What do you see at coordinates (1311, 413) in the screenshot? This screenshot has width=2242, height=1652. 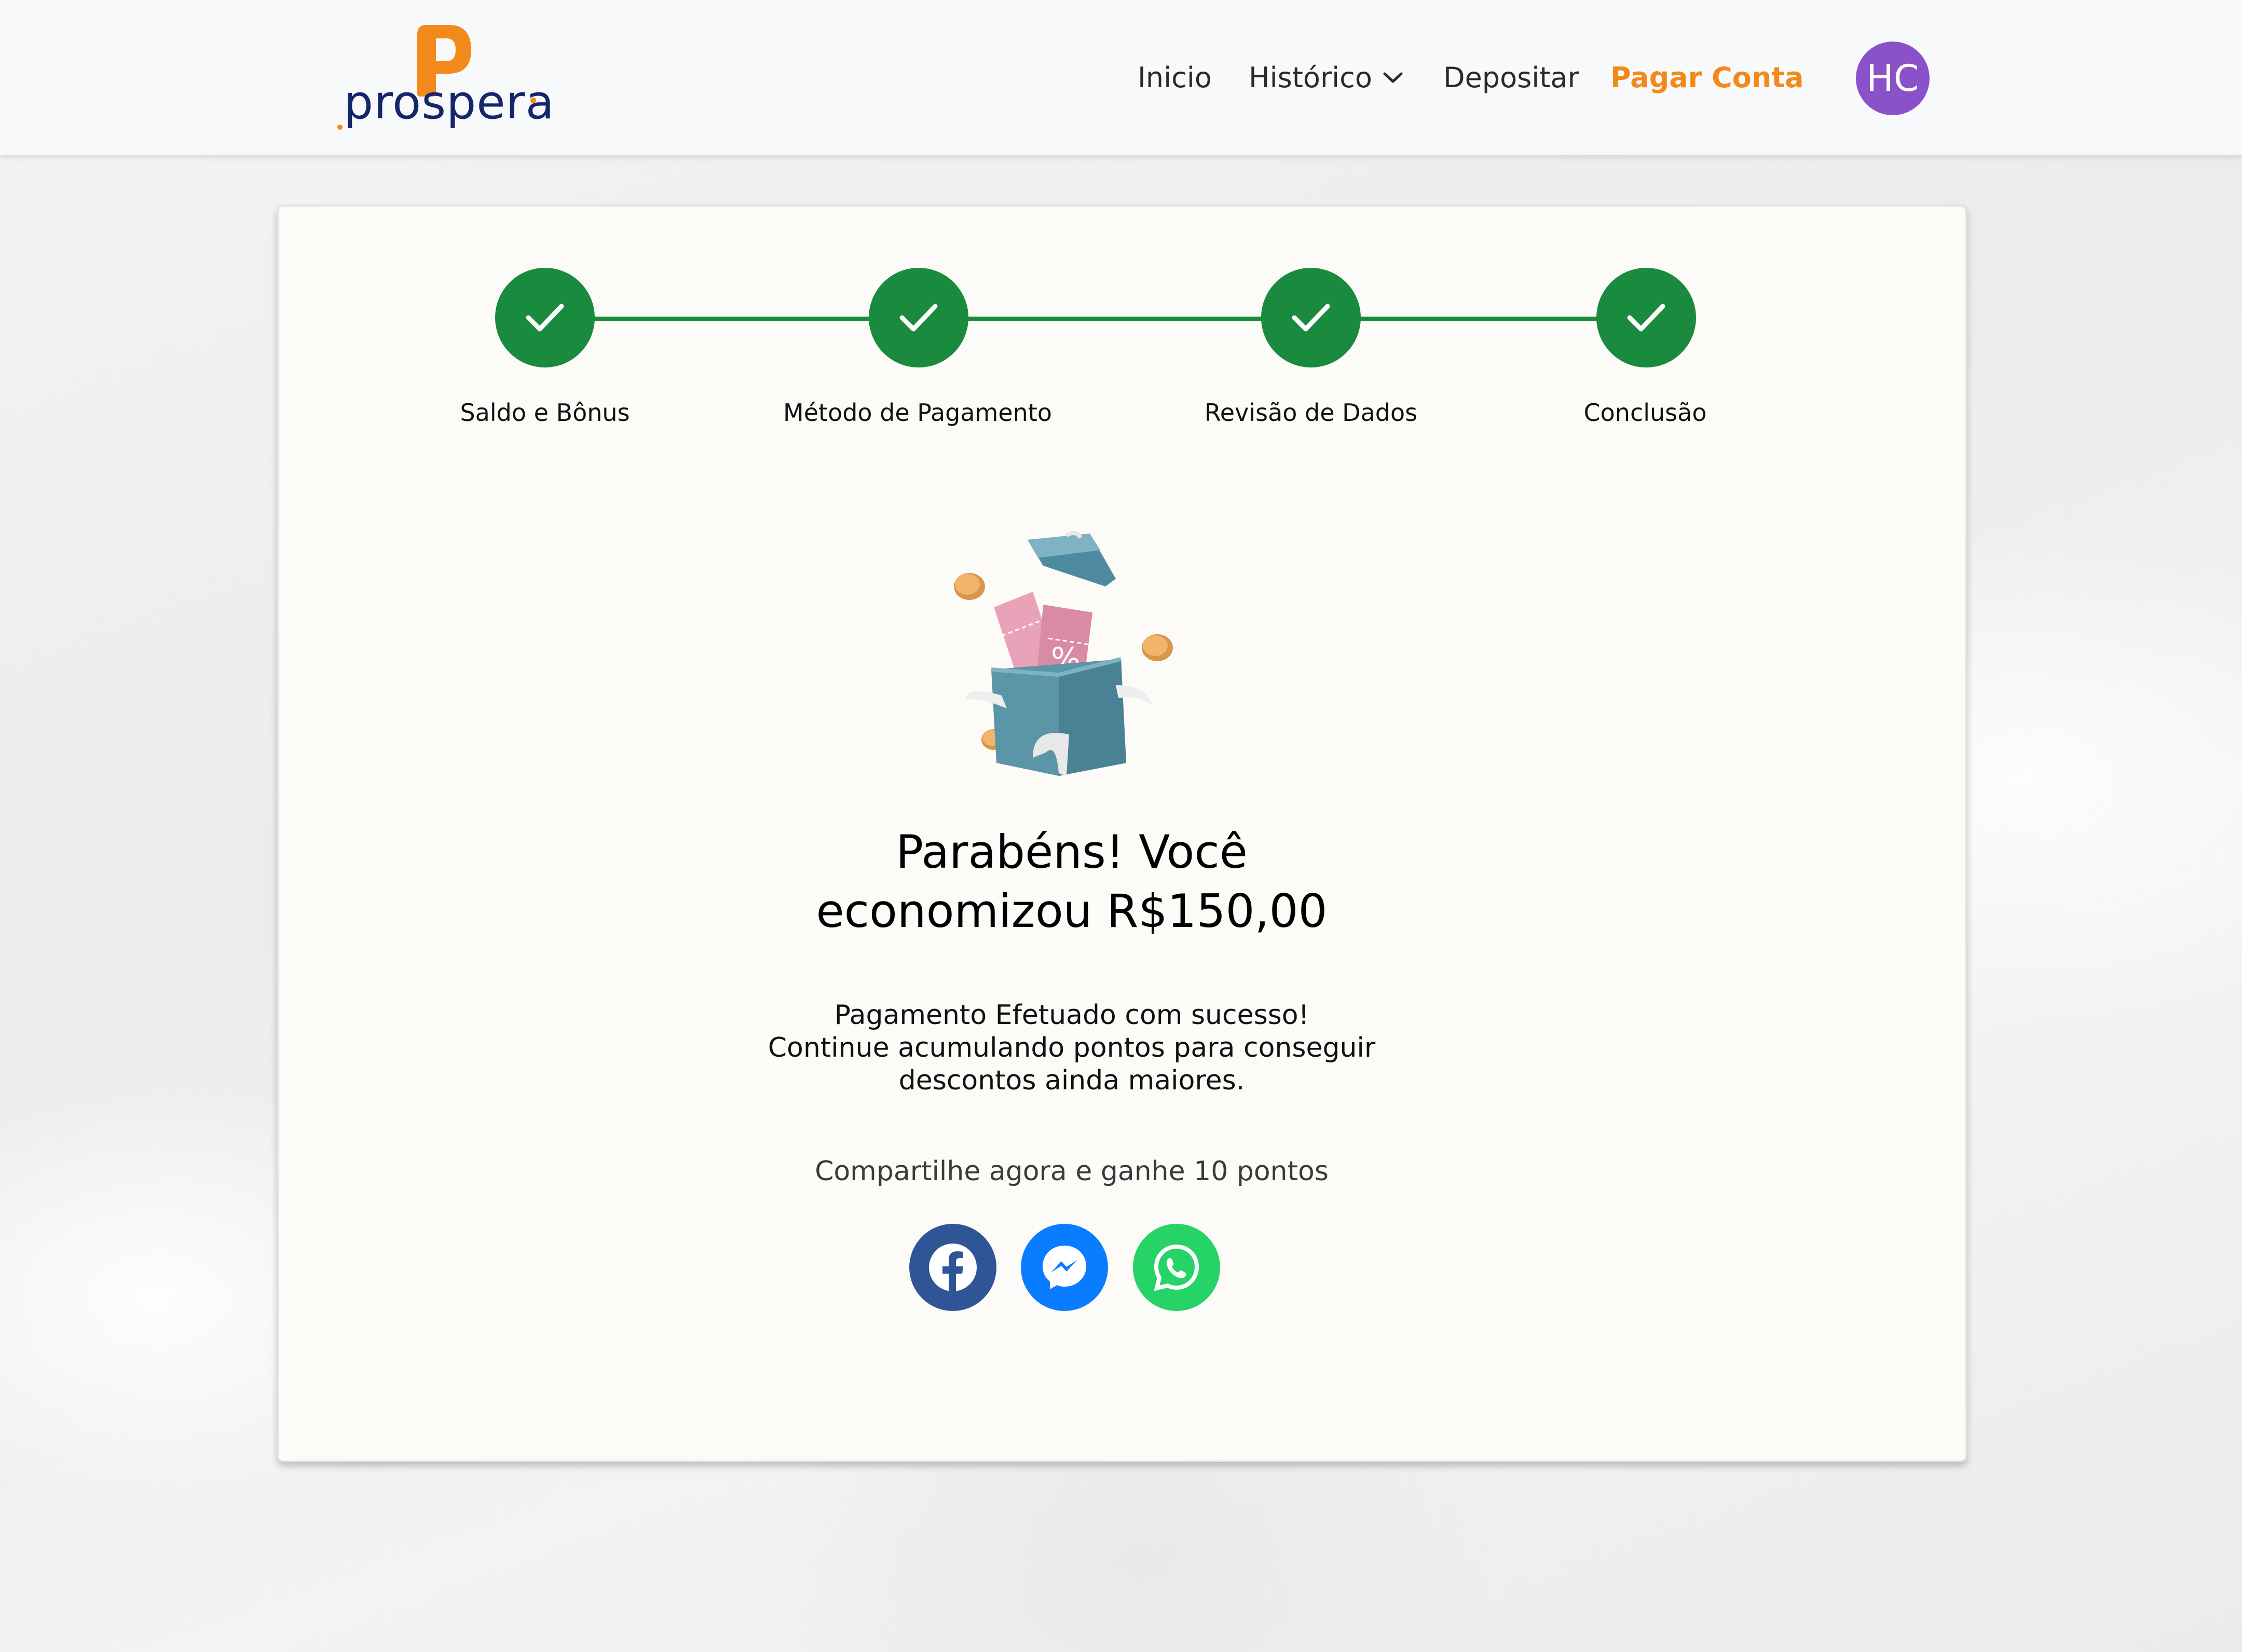 I see `step-3-label: Revisão de Dados` at bounding box center [1311, 413].